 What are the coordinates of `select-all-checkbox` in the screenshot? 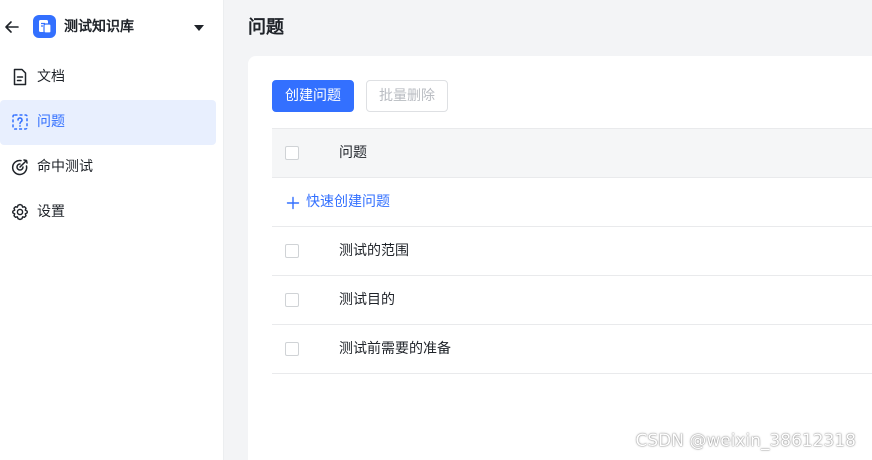 It's located at (292, 153).